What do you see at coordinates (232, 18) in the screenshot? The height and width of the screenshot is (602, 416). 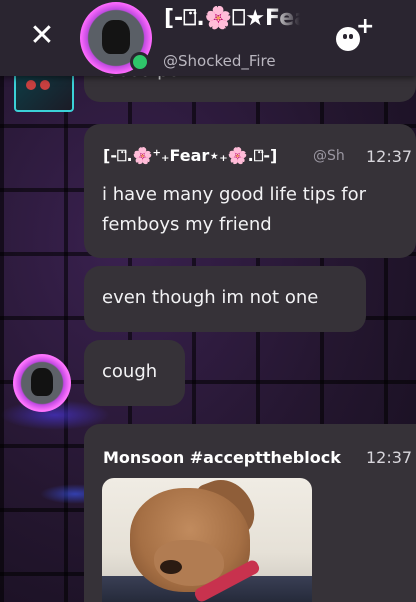 I see `chat-title: [-⎕̈.🌸⎕★Fear★.🌸.⎕̈-]` at bounding box center [232, 18].